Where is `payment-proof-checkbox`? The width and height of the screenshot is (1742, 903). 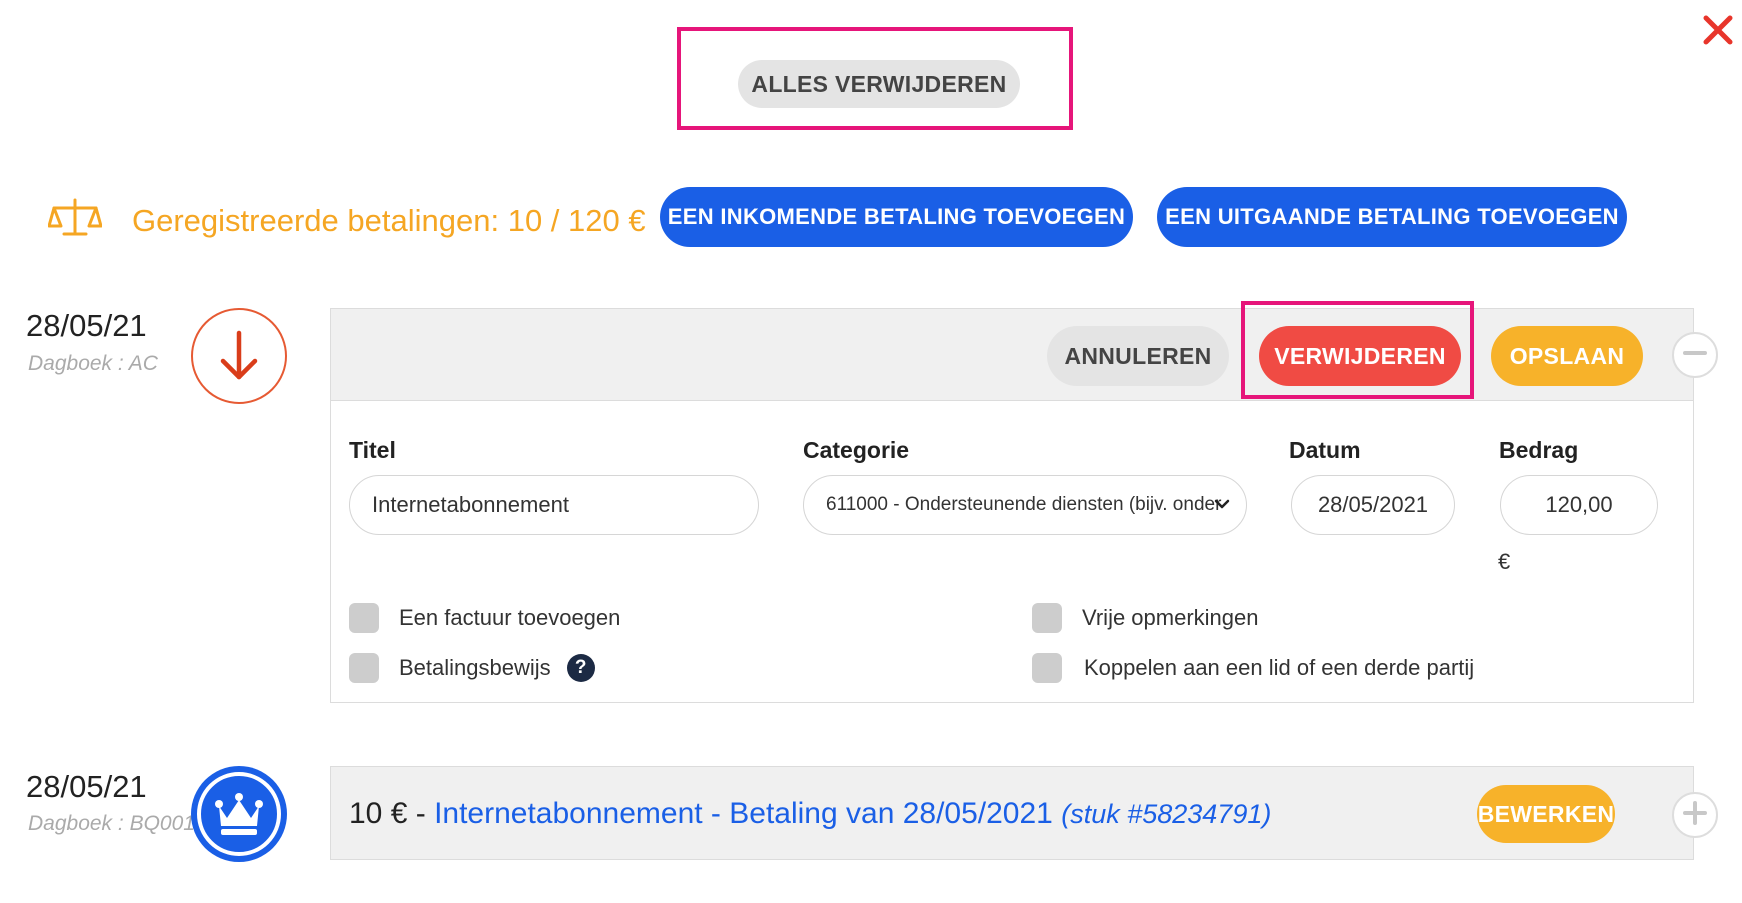 payment-proof-checkbox is located at coordinates (364, 668).